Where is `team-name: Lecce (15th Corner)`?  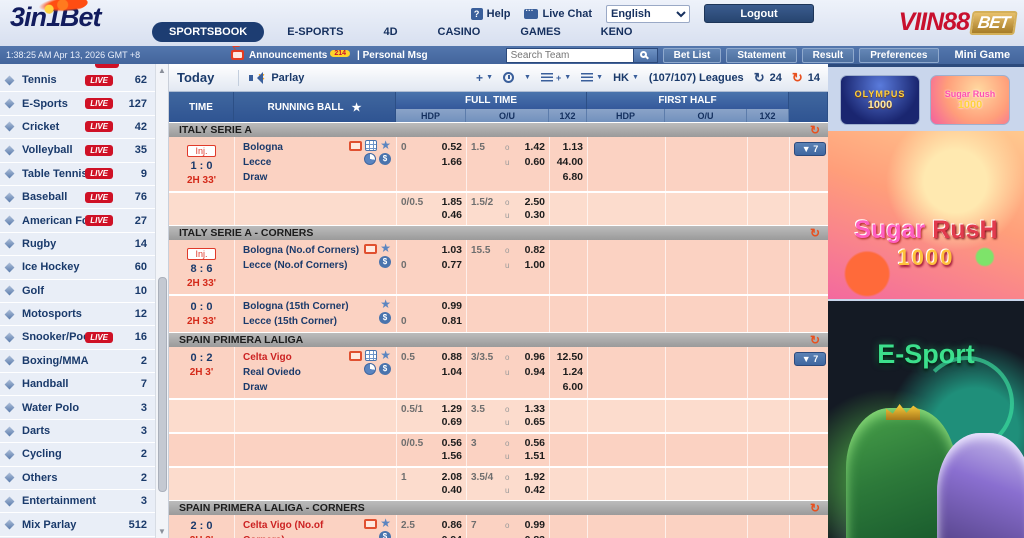
team-name: Lecce (15th Corner) is located at coordinates (317, 321).